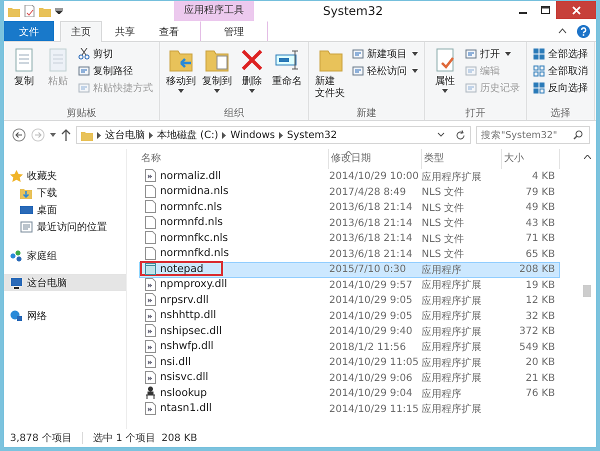 The width and height of the screenshot is (600, 451). I want to click on ribbon-button: 打开, so click(492, 54).